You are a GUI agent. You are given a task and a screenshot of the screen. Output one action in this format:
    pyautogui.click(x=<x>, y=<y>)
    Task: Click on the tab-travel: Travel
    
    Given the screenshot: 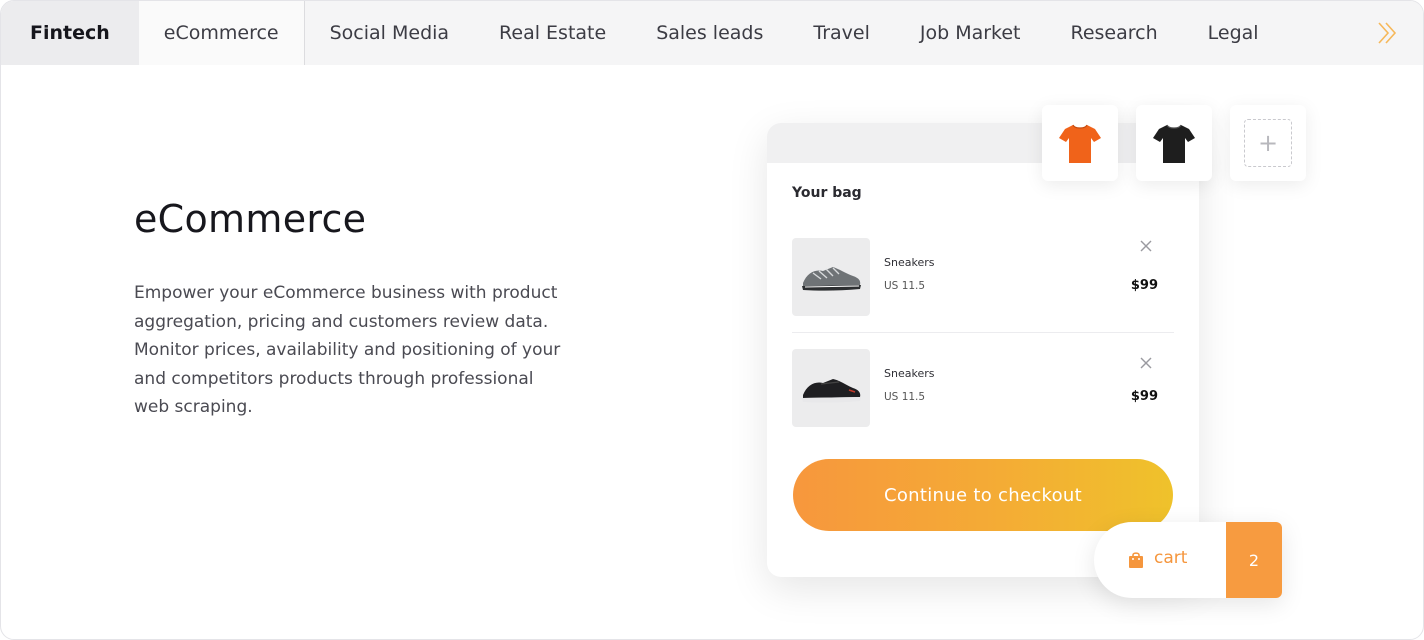 What is the action you would take?
    pyautogui.click(x=841, y=33)
    